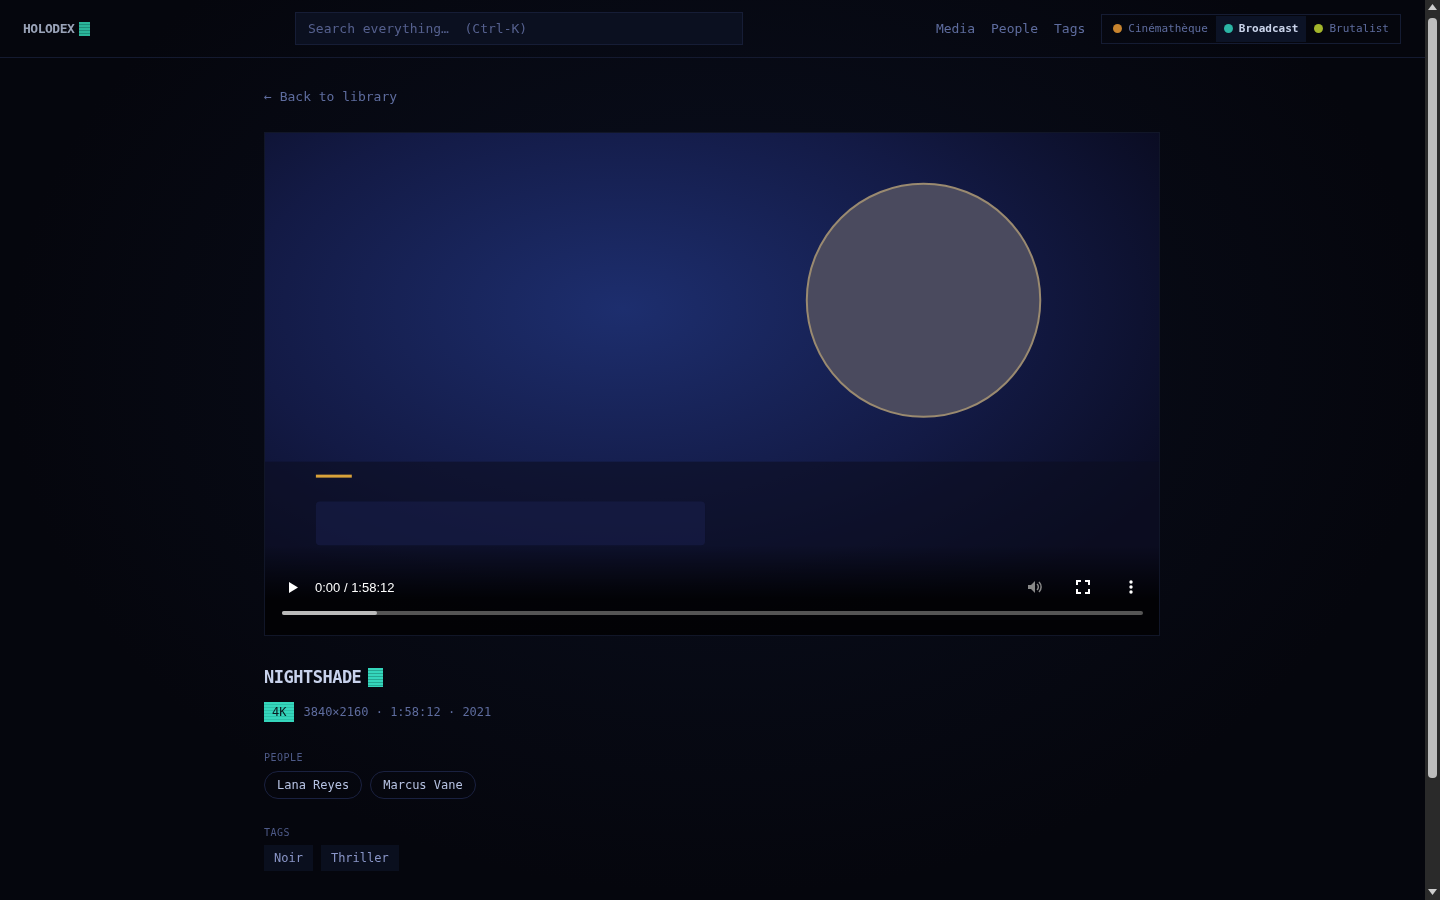 The height and width of the screenshot is (900, 1440). Describe the element at coordinates (397, 712) in the screenshot. I see `media-meta: 3840×2160 · 1:58:12 · 2021` at that location.